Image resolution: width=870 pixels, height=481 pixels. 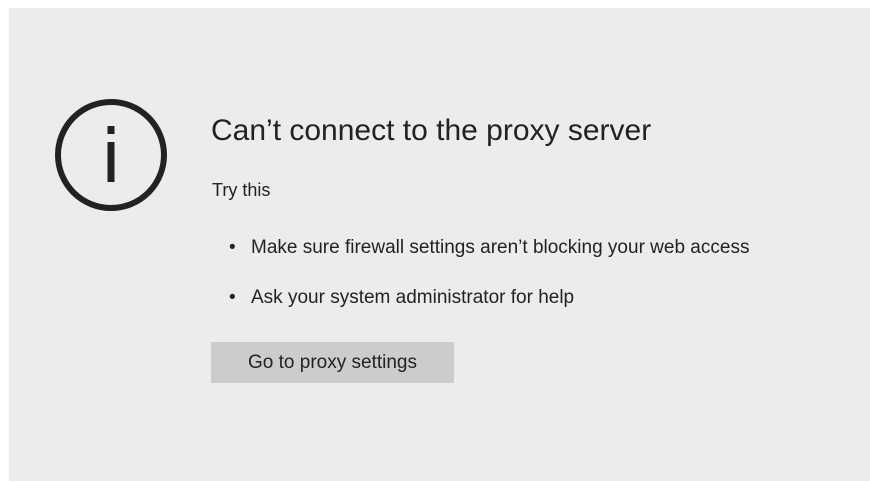 What do you see at coordinates (431, 130) in the screenshot?
I see `error-title: Can’t connect to the proxy server` at bounding box center [431, 130].